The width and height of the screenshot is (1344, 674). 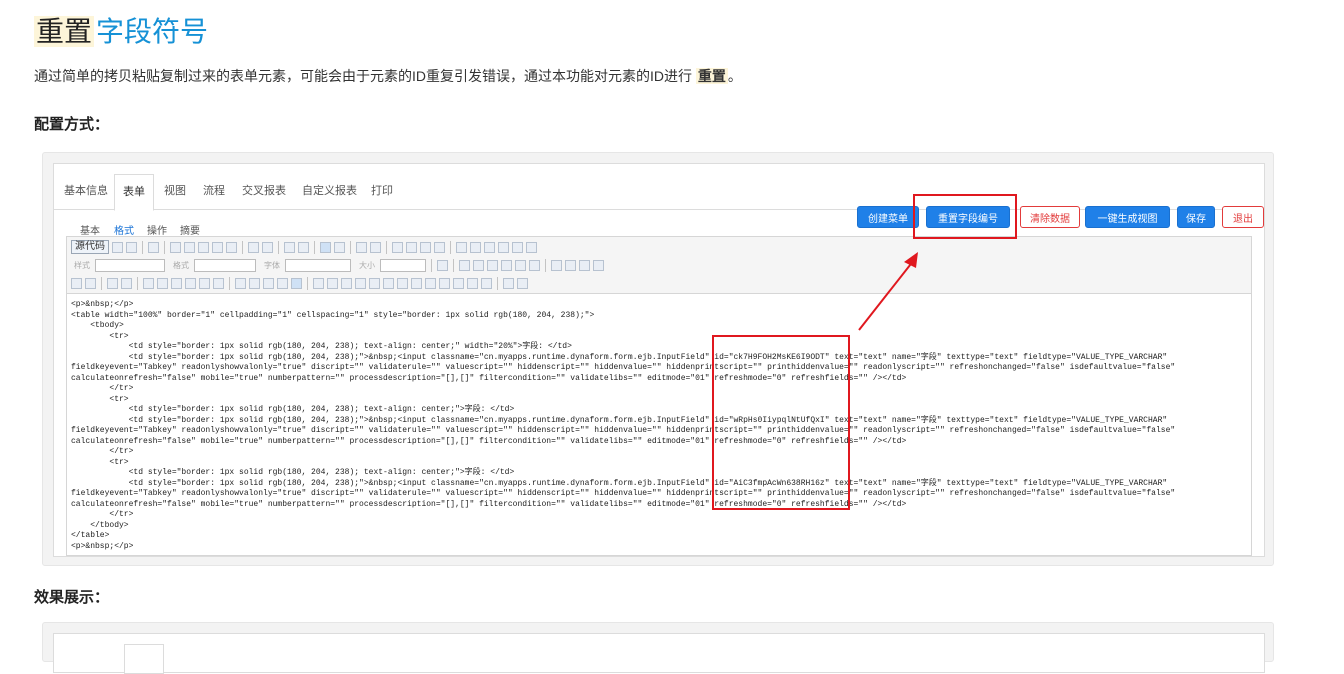 What do you see at coordinates (152, 31) in the screenshot?
I see `page-title-rest: 字段符号` at bounding box center [152, 31].